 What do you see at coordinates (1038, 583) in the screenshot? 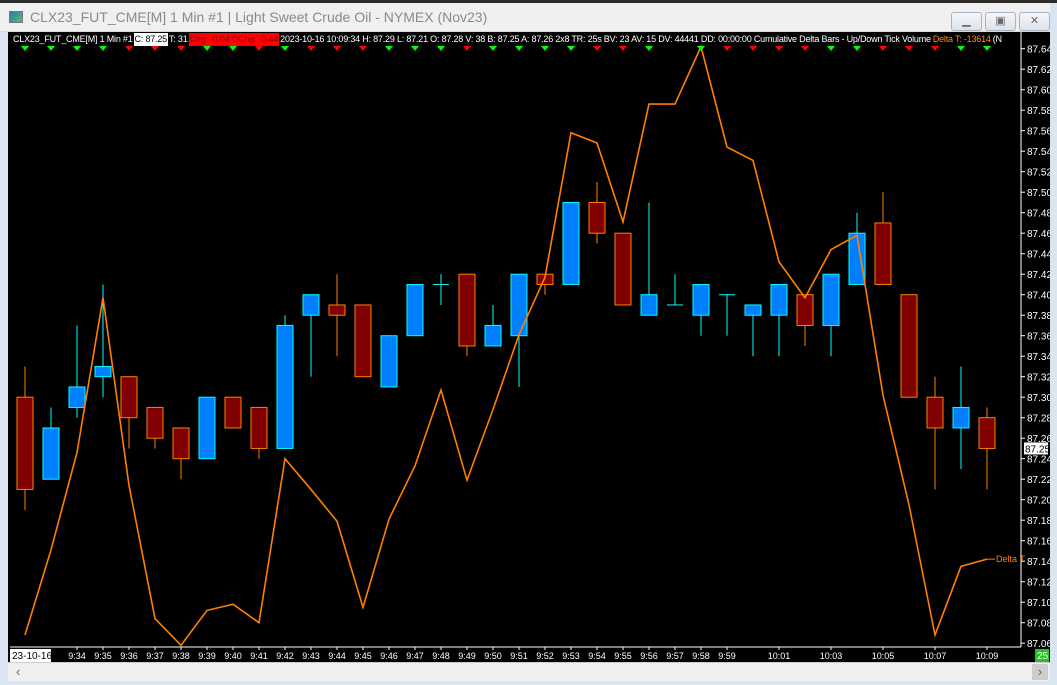
I see `price-tick-label: 87.12` at bounding box center [1038, 583].